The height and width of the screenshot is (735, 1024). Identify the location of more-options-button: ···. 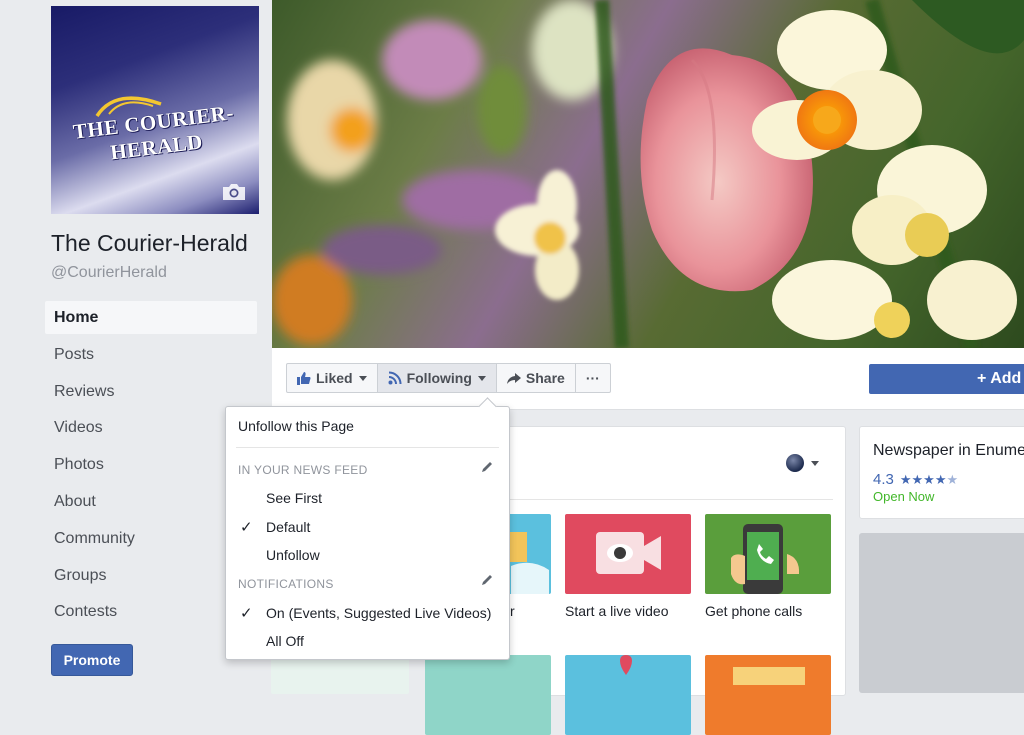
(592, 378).